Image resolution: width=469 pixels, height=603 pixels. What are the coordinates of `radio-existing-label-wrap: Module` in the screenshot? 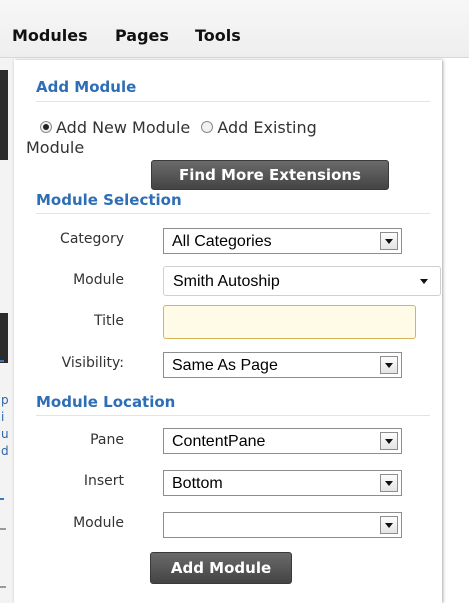 It's located at (216, 148).